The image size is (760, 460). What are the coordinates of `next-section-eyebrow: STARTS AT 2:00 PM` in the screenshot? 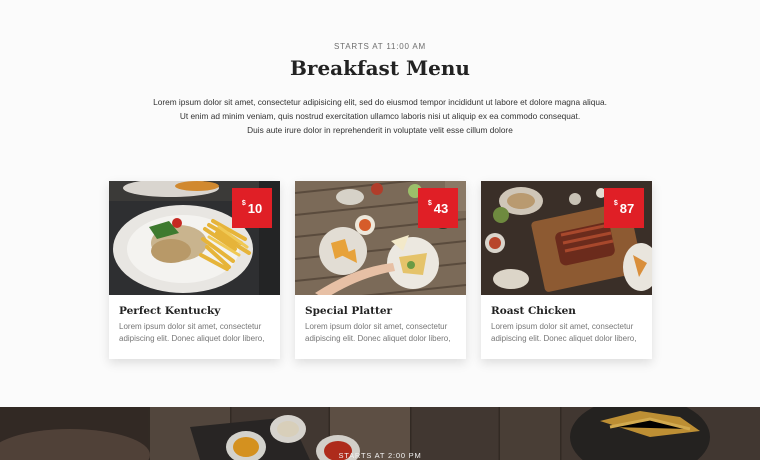 It's located at (380, 455).